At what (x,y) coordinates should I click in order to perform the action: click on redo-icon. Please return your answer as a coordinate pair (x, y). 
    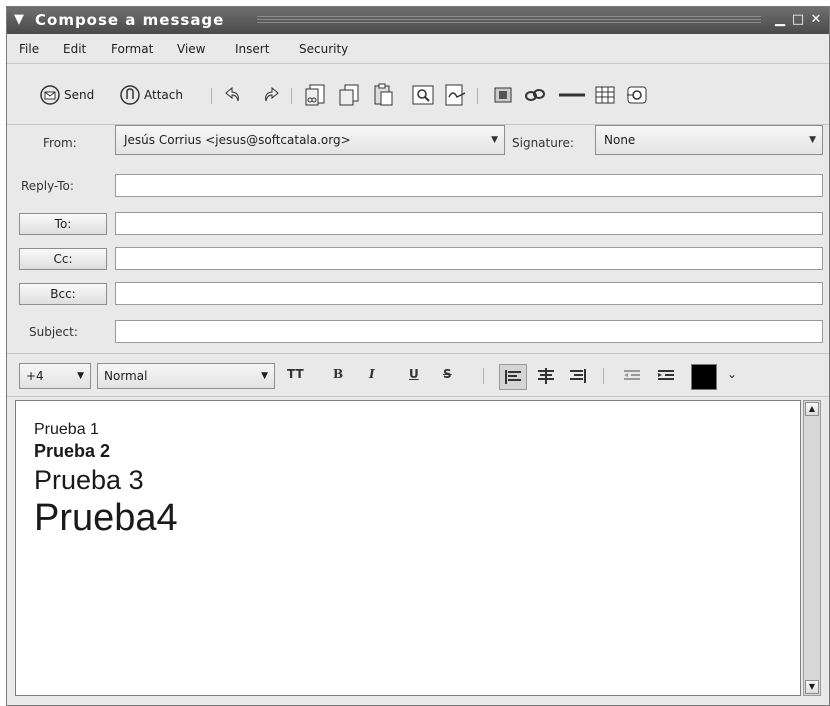
    Looking at the image, I should click on (272, 94).